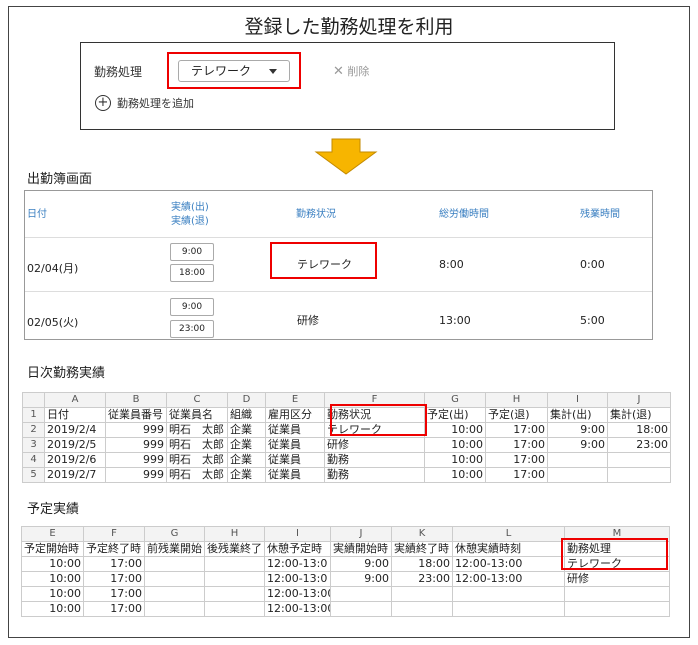 The width and height of the screenshot is (698, 645). Describe the element at coordinates (351, 71) in the screenshot. I see `delete-button: ✕ 削除` at that location.